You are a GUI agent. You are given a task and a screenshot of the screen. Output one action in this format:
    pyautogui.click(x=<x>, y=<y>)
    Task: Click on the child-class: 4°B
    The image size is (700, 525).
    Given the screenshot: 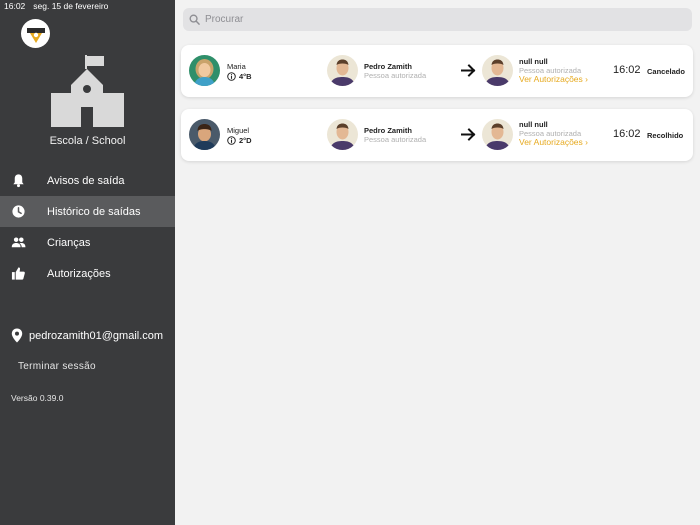 What is the action you would take?
    pyautogui.click(x=239, y=76)
    